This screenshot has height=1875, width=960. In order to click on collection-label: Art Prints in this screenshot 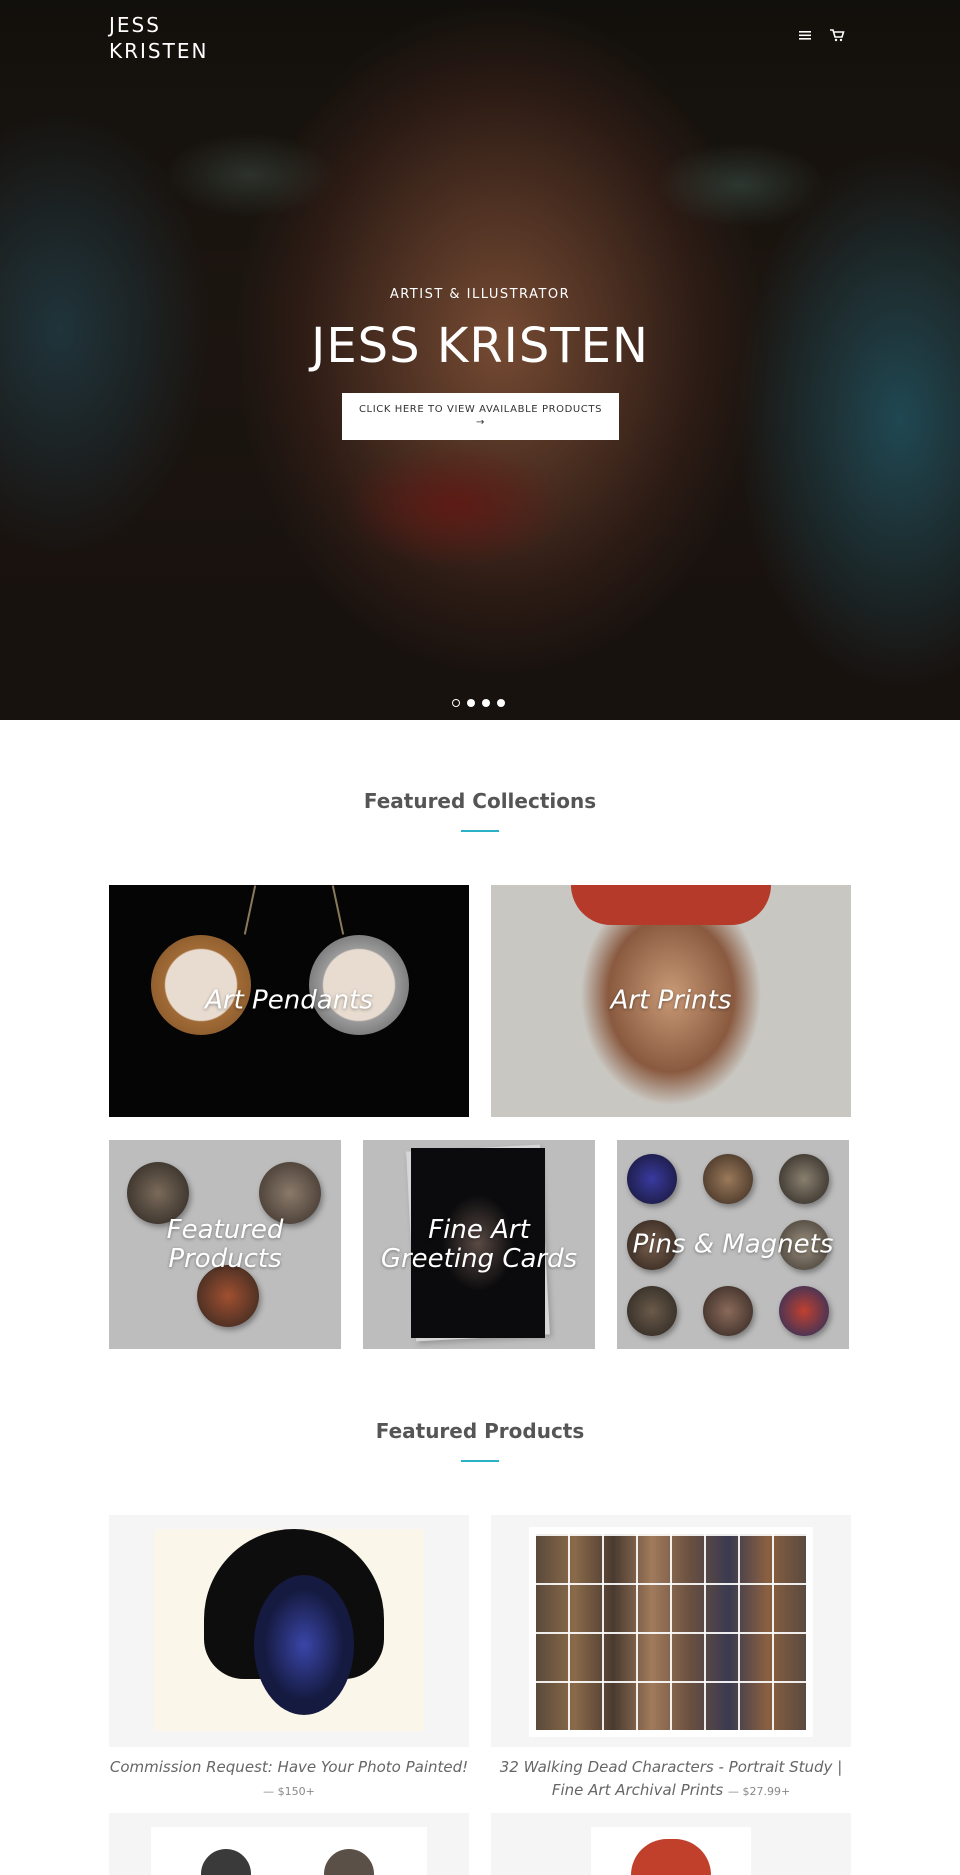, I will do `click(671, 1000)`.